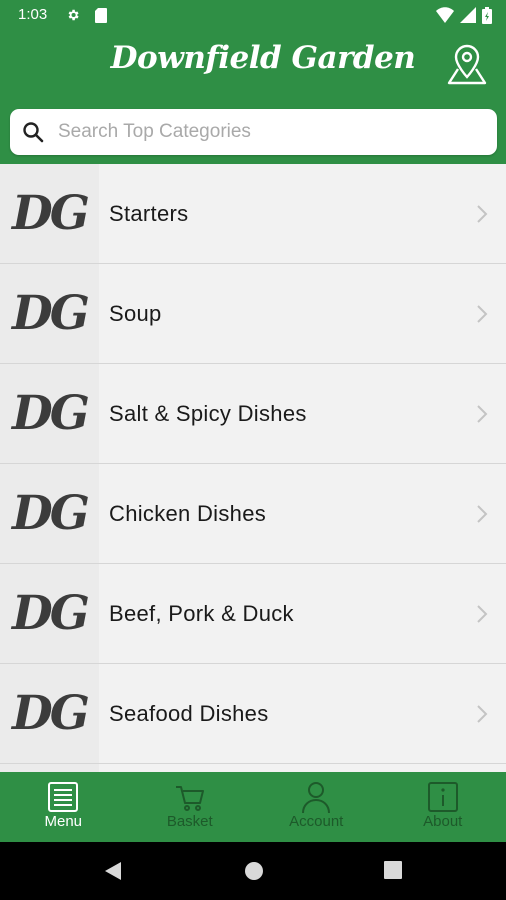 Image resolution: width=506 pixels, height=900 pixels. I want to click on info-icon, so click(442, 797).